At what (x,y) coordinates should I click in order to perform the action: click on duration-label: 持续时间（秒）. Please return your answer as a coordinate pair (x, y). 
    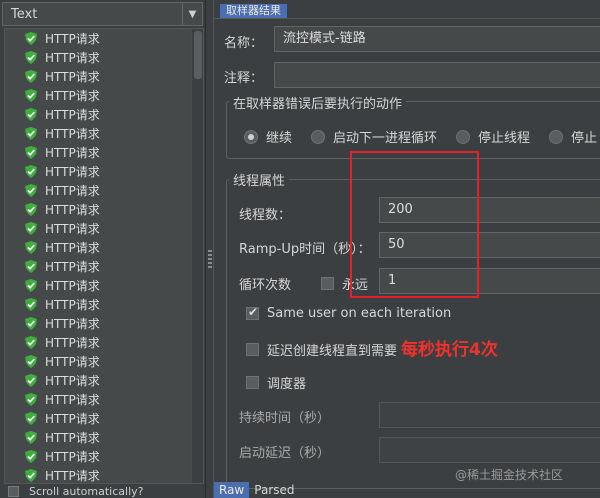
    Looking at the image, I should click on (285, 418).